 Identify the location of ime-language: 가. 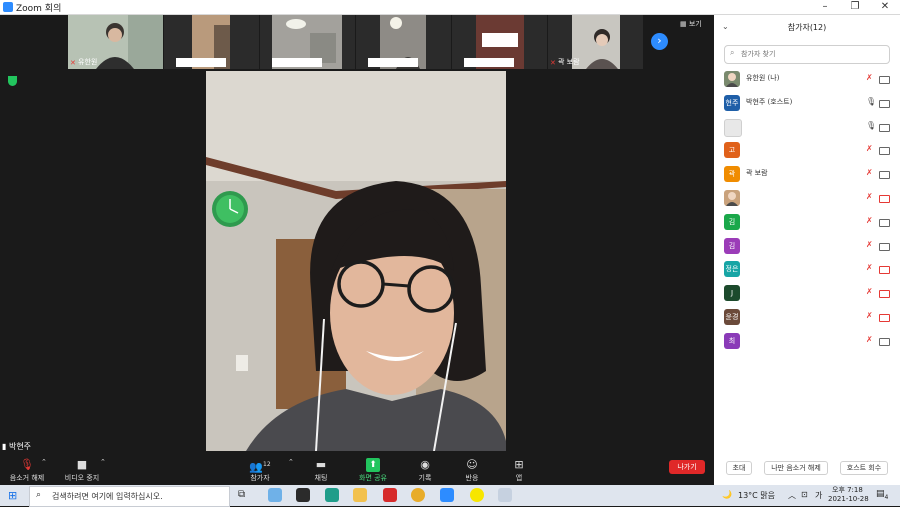
(818, 495).